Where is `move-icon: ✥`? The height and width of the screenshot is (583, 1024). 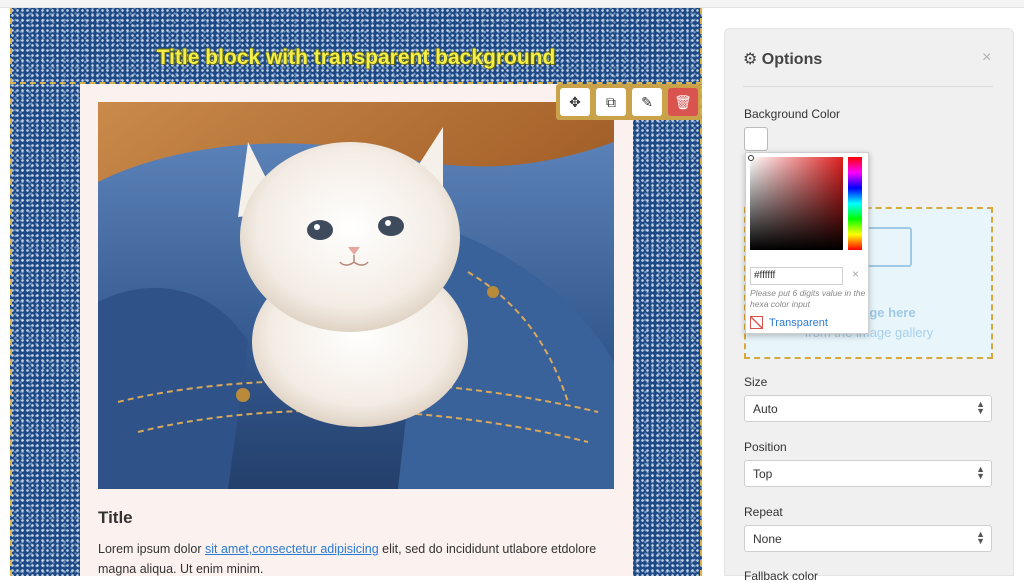
move-icon: ✥ is located at coordinates (575, 101).